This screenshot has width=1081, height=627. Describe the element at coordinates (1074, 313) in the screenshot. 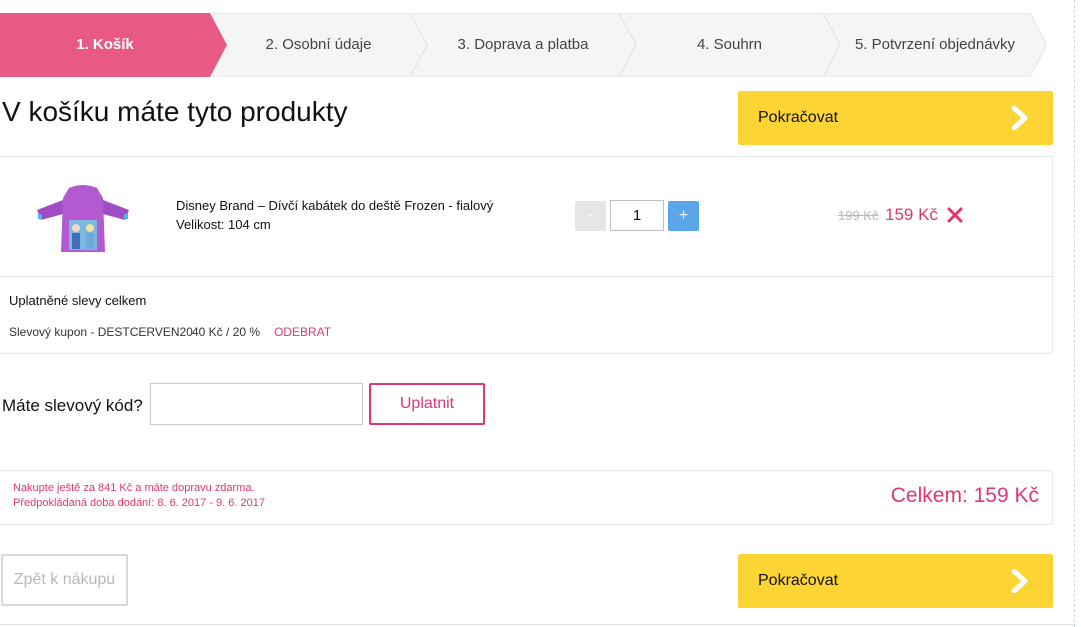

I see `page-edge-divider` at that location.